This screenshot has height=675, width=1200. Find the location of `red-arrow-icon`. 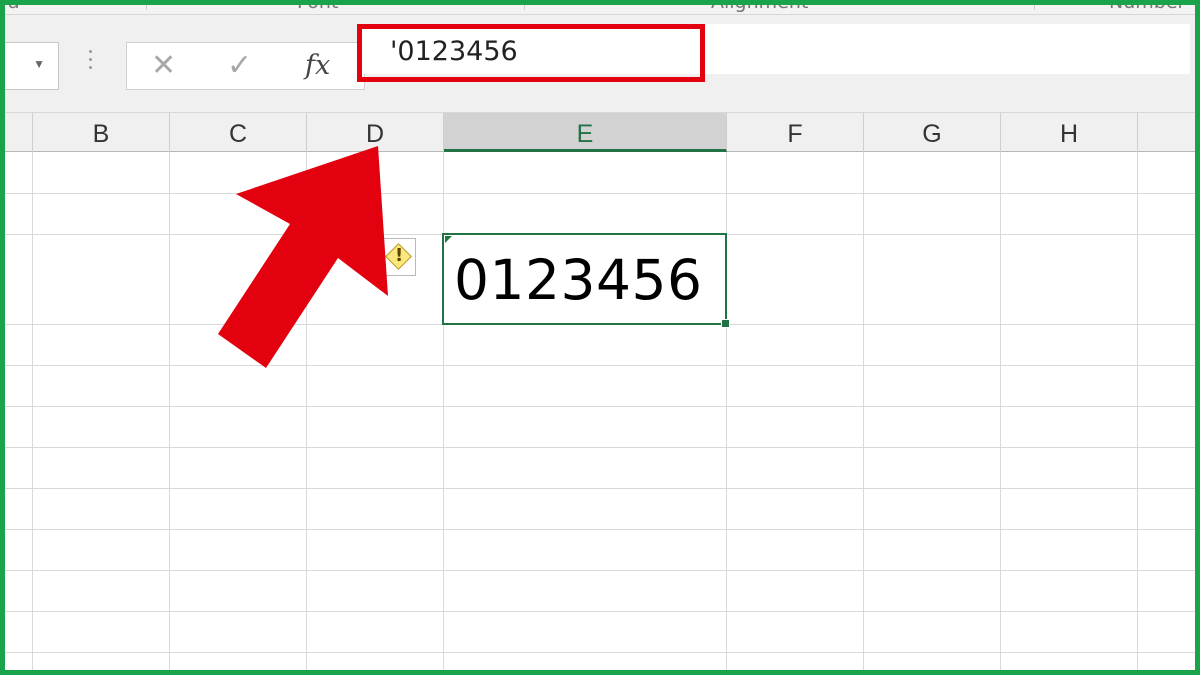

red-arrow-icon is located at coordinates (303, 257).